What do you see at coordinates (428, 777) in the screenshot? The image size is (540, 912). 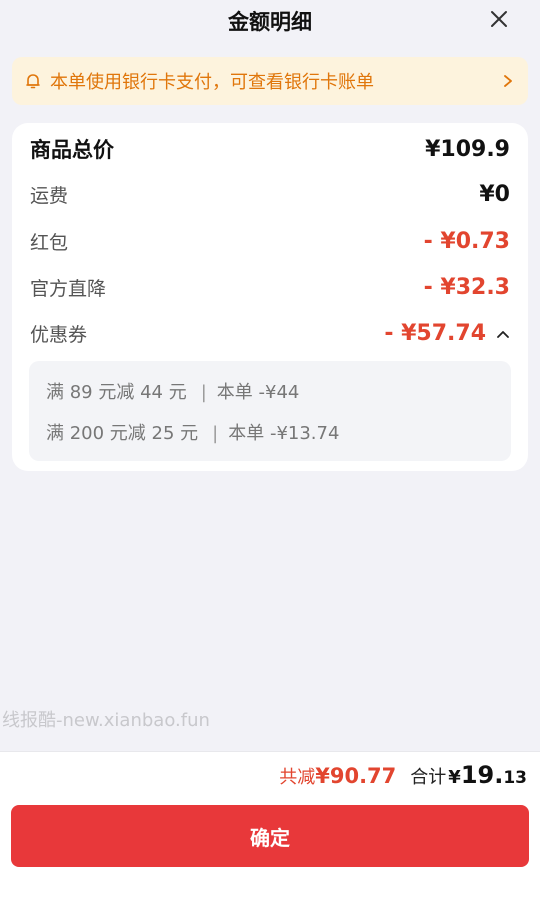 I see `total-label: 合计` at bounding box center [428, 777].